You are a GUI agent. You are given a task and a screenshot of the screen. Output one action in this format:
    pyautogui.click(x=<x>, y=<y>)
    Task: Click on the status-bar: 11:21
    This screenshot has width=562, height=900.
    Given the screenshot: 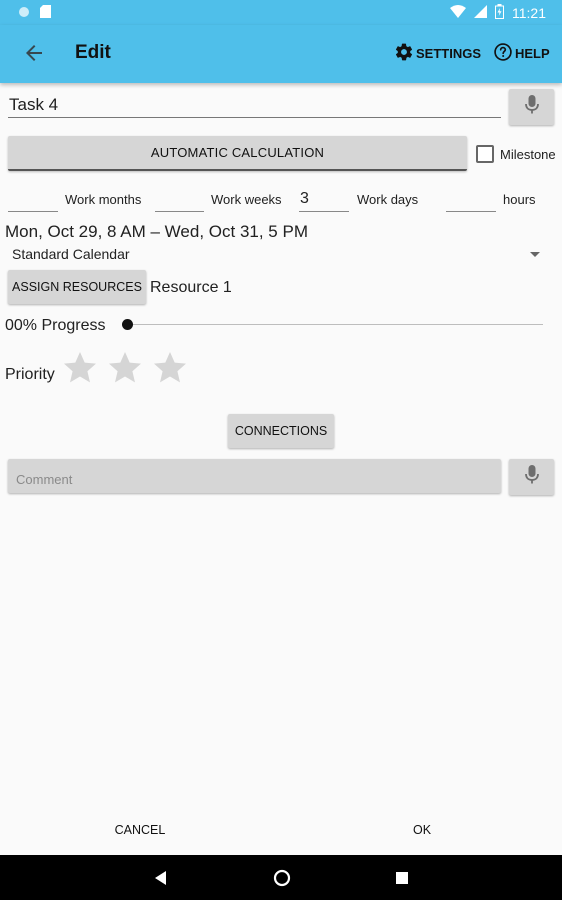 What is the action you would take?
    pyautogui.click(x=281, y=12)
    